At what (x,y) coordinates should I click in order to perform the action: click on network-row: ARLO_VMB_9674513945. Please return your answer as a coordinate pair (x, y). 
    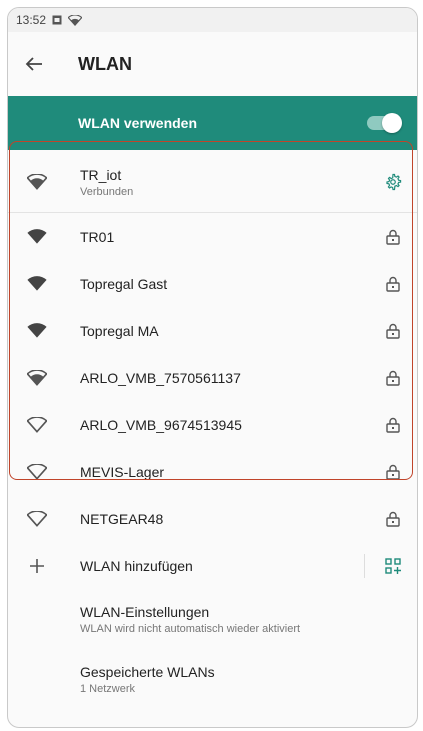
    Looking at the image, I should click on (212, 424).